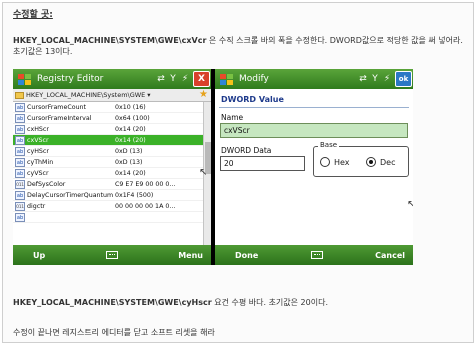 This screenshot has height=345, width=476. Describe the element at coordinates (38, 173) in the screenshot. I see `registry-value-name: cyVScr` at that location.